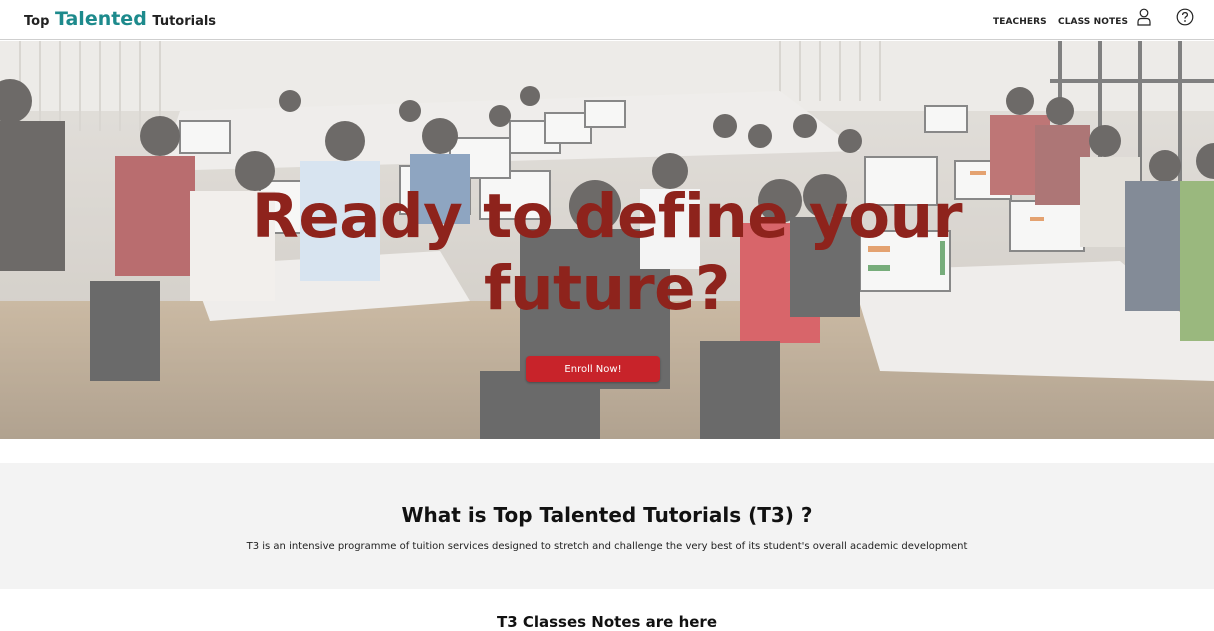  I want to click on brand-suffix: Tutorials, so click(184, 21).